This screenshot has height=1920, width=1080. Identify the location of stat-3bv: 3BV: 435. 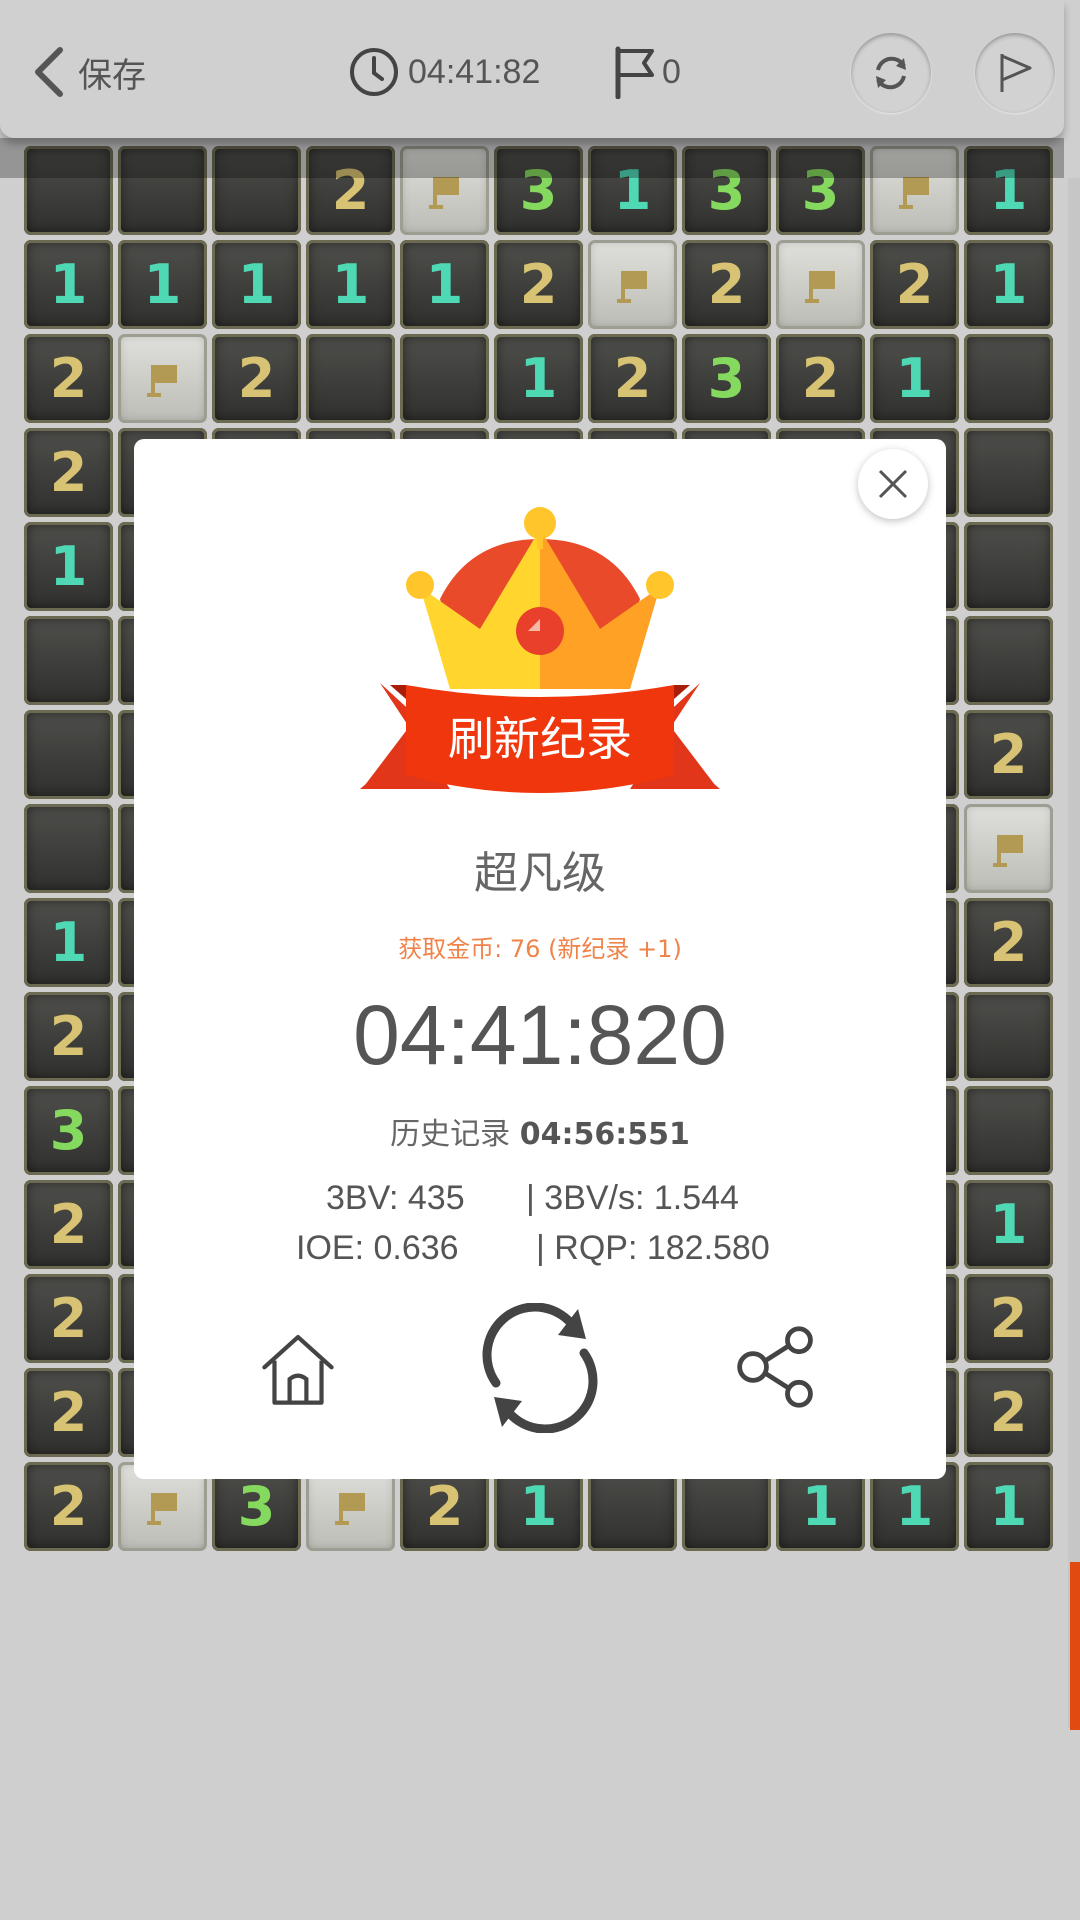
(395, 1198).